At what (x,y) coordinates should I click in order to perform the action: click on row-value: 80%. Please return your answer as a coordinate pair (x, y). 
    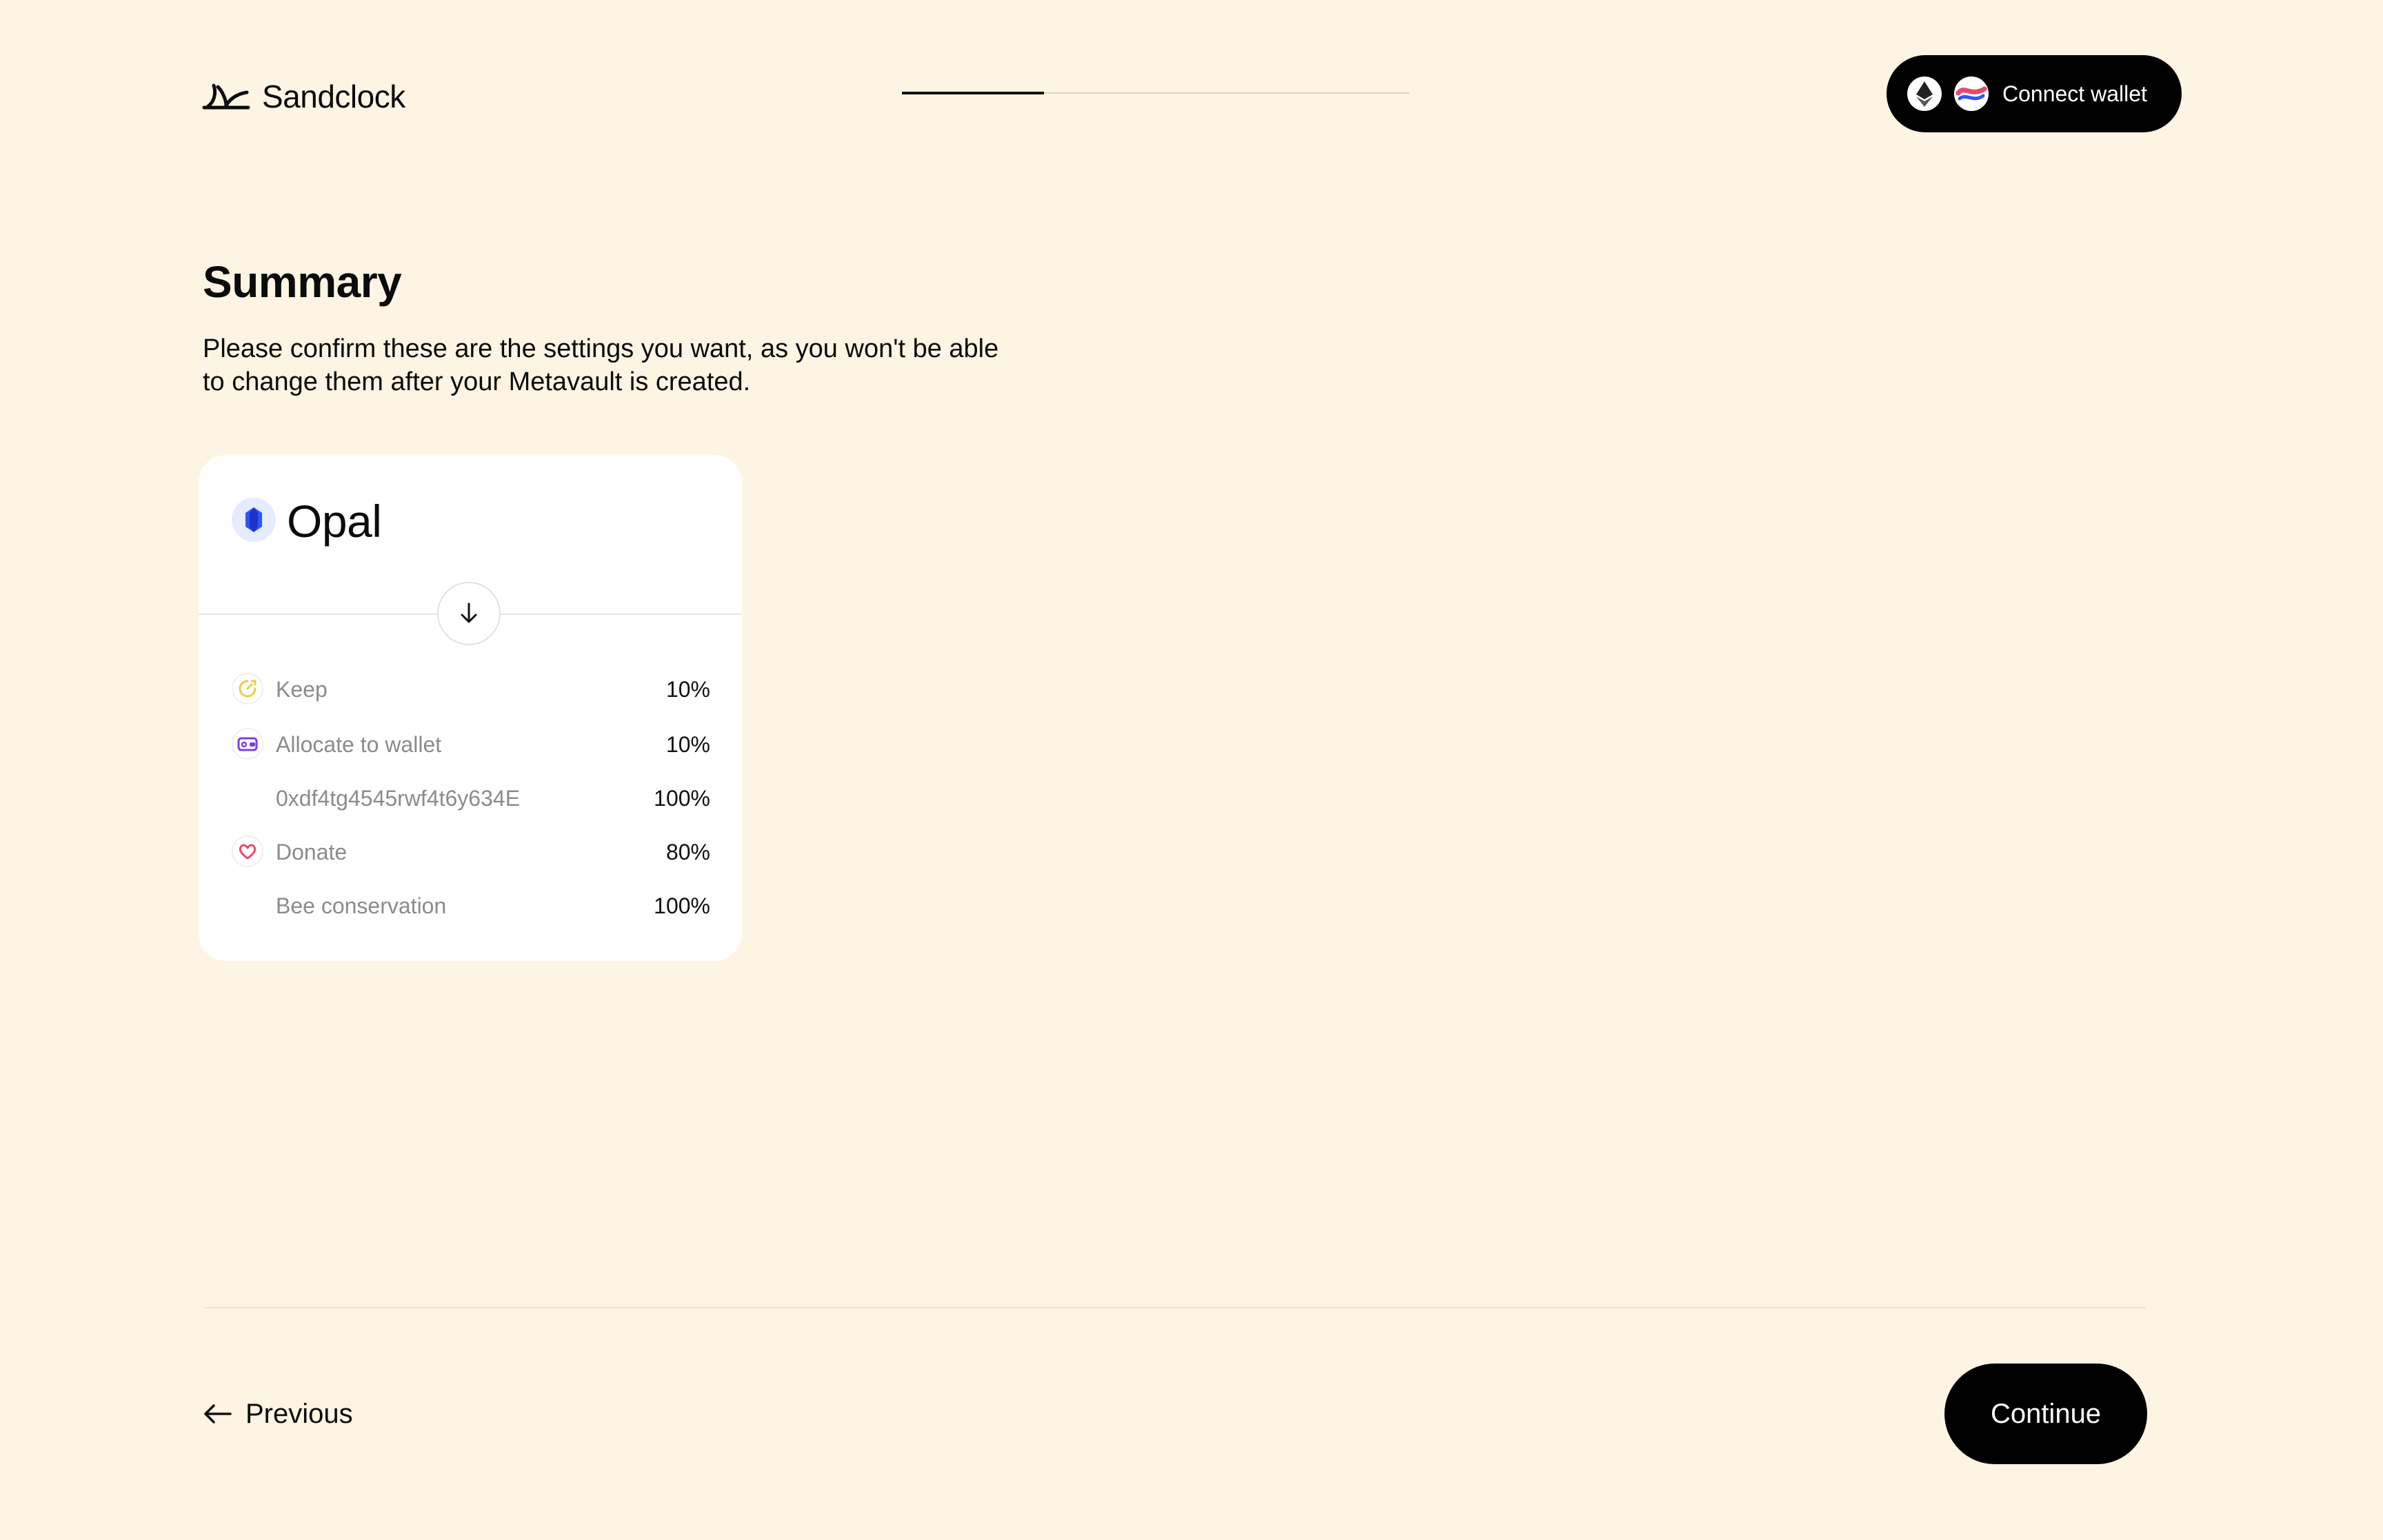
    Looking at the image, I should click on (687, 852).